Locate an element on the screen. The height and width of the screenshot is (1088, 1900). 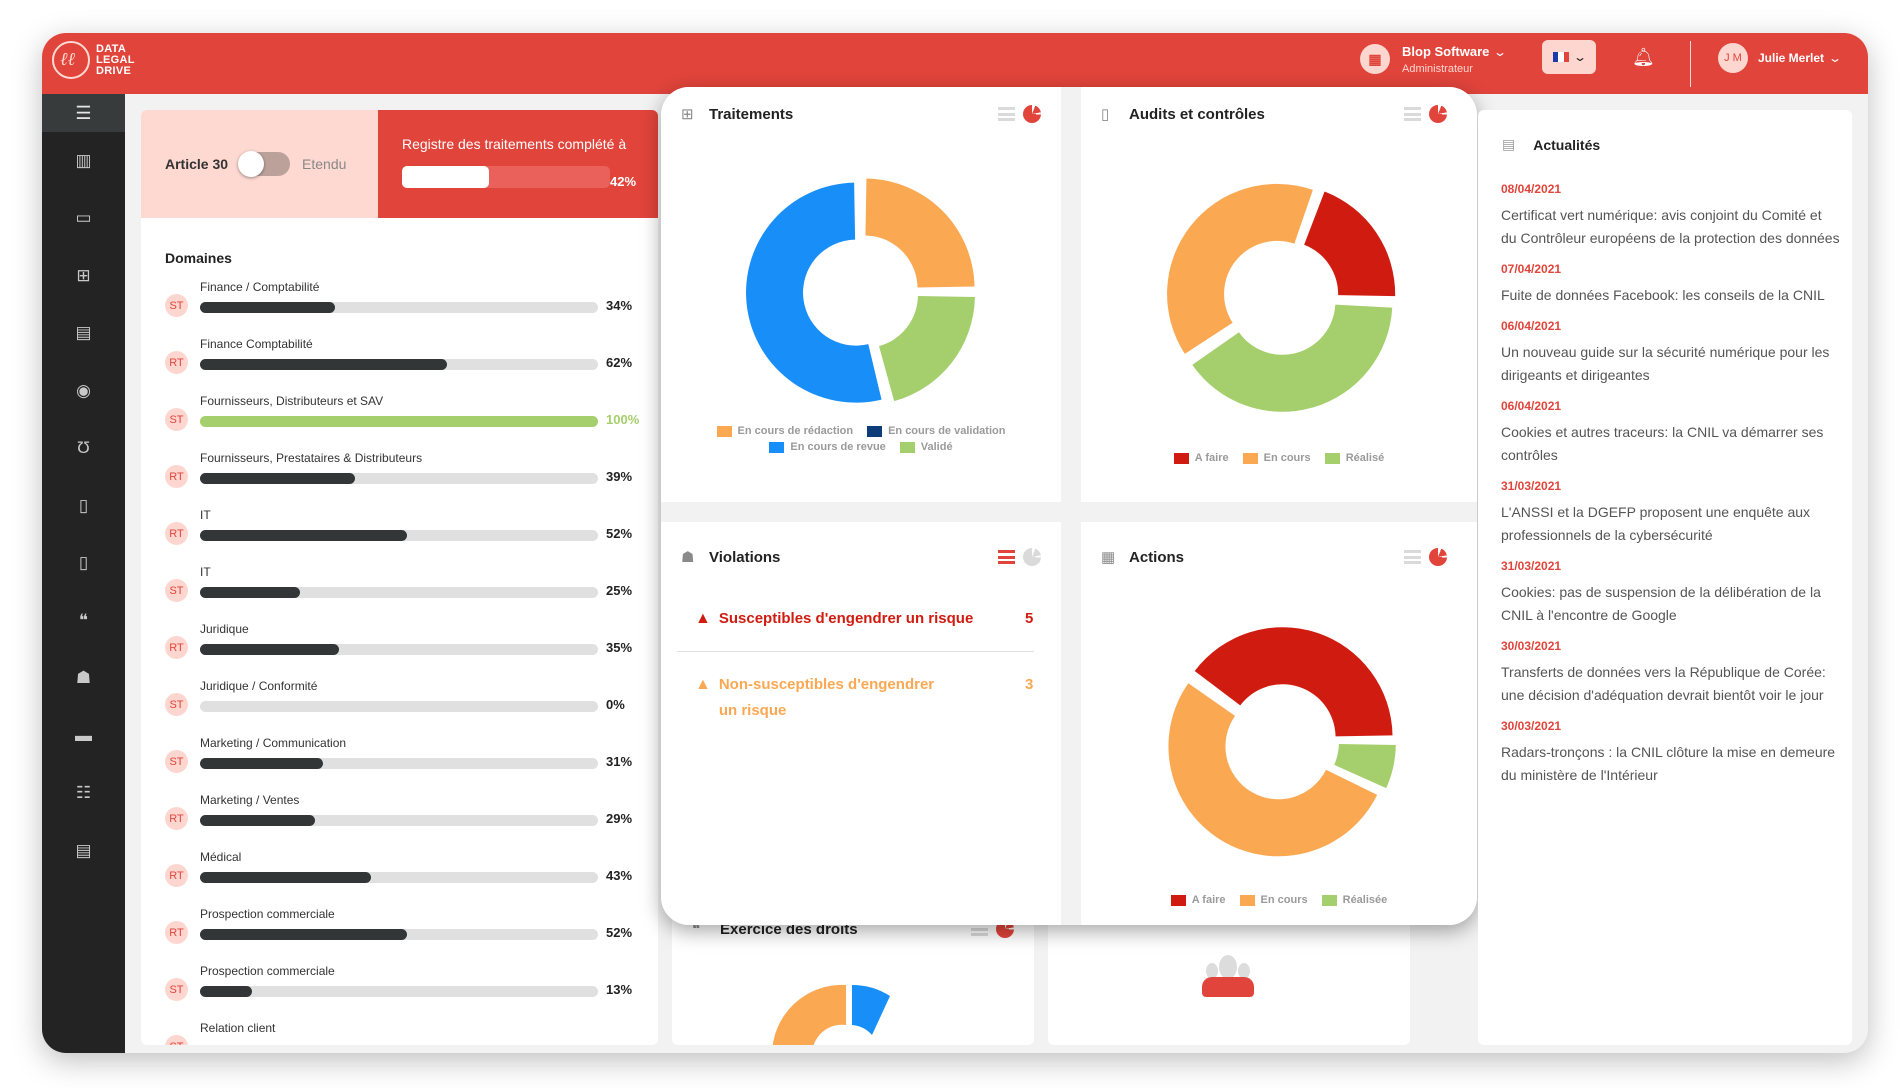
domain-row: RT Médical 43% is located at coordinates (405, 878).